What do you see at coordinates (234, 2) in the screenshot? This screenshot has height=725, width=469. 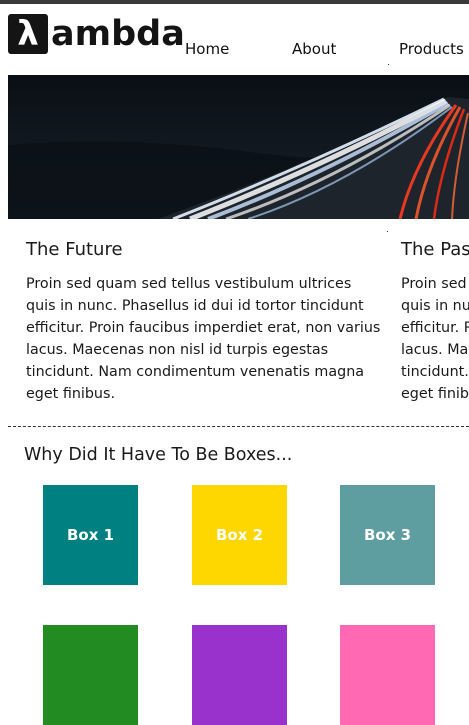 I see `top-border` at bounding box center [234, 2].